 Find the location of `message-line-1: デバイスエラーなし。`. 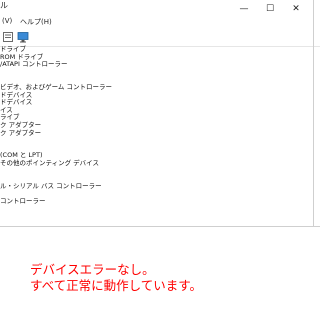

message-line-1: デバイスエラーなし。 is located at coordinates (92, 269).